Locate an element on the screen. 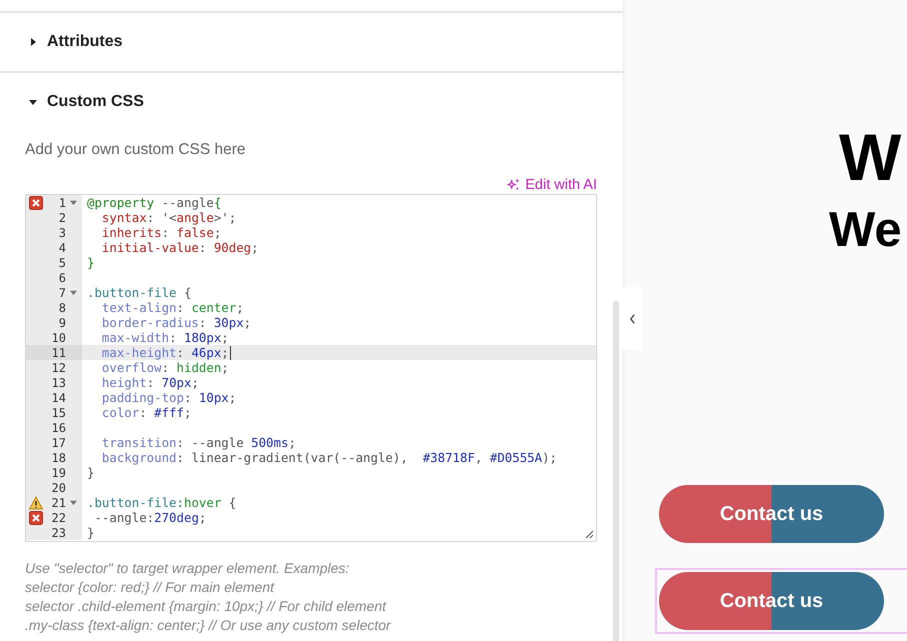 Image resolution: width=907 pixels, height=641 pixels. code-line: inherits: false; is located at coordinates (161, 232).